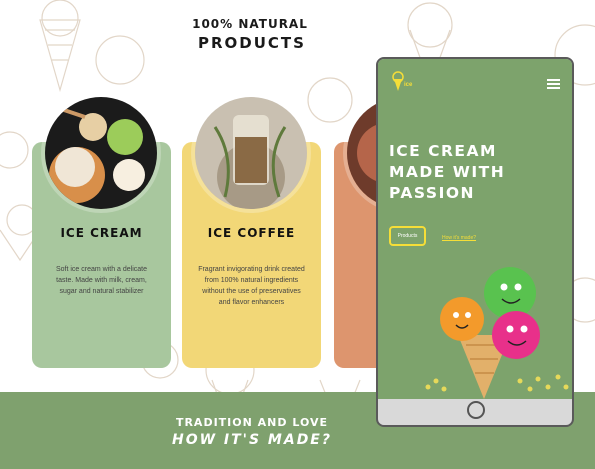 This screenshot has width=595, height=469. Describe the element at coordinates (101, 153) in the screenshot. I see `ice-cream-photo` at that location.